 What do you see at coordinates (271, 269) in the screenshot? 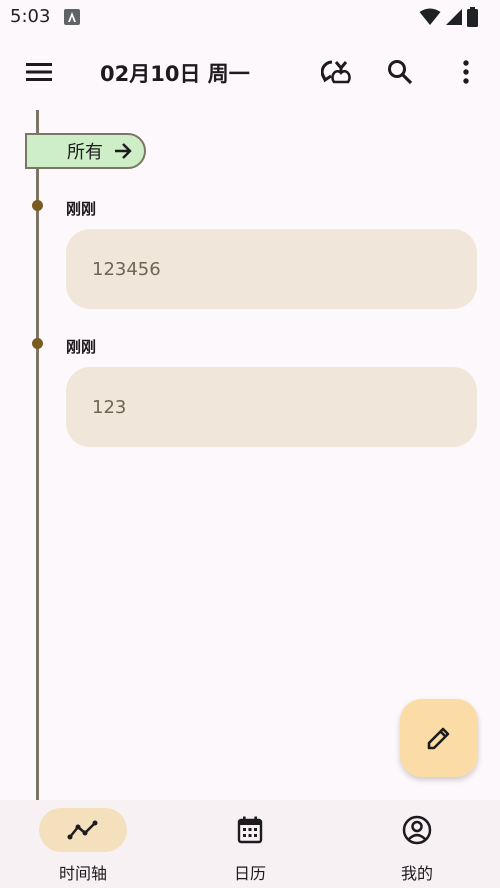
I see `entry-card: 123456` at bounding box center [271, 269].